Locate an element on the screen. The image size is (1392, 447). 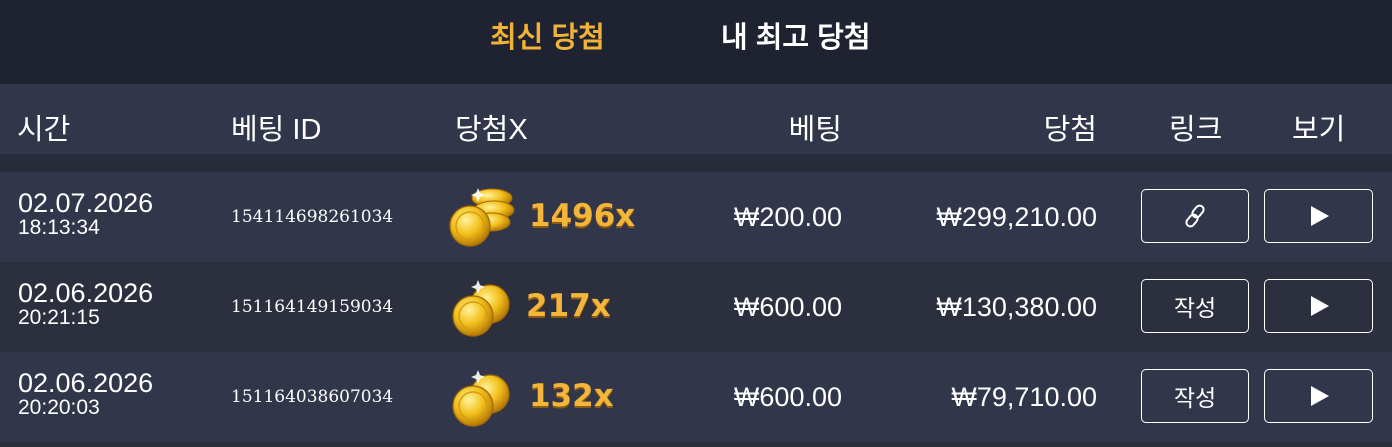
coin-stack-icon is located at coordinates (483, 218).